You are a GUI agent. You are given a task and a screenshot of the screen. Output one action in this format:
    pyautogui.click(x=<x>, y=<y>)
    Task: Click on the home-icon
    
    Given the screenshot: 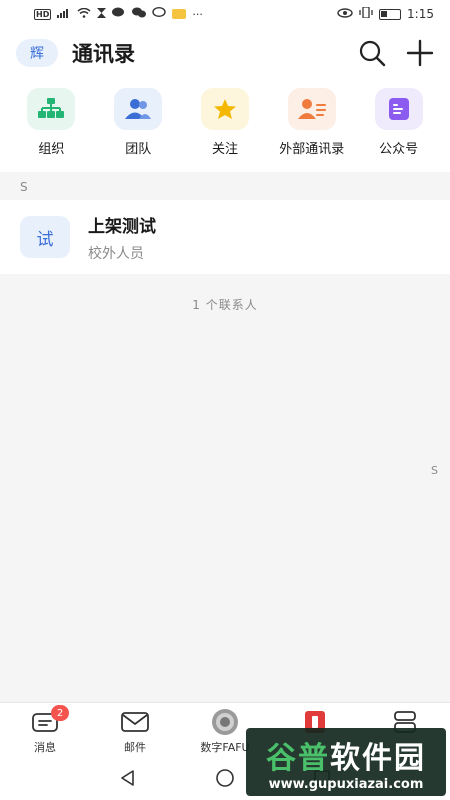 What is the action you would take?
    pyautogui.click(x=225, y=780)
    